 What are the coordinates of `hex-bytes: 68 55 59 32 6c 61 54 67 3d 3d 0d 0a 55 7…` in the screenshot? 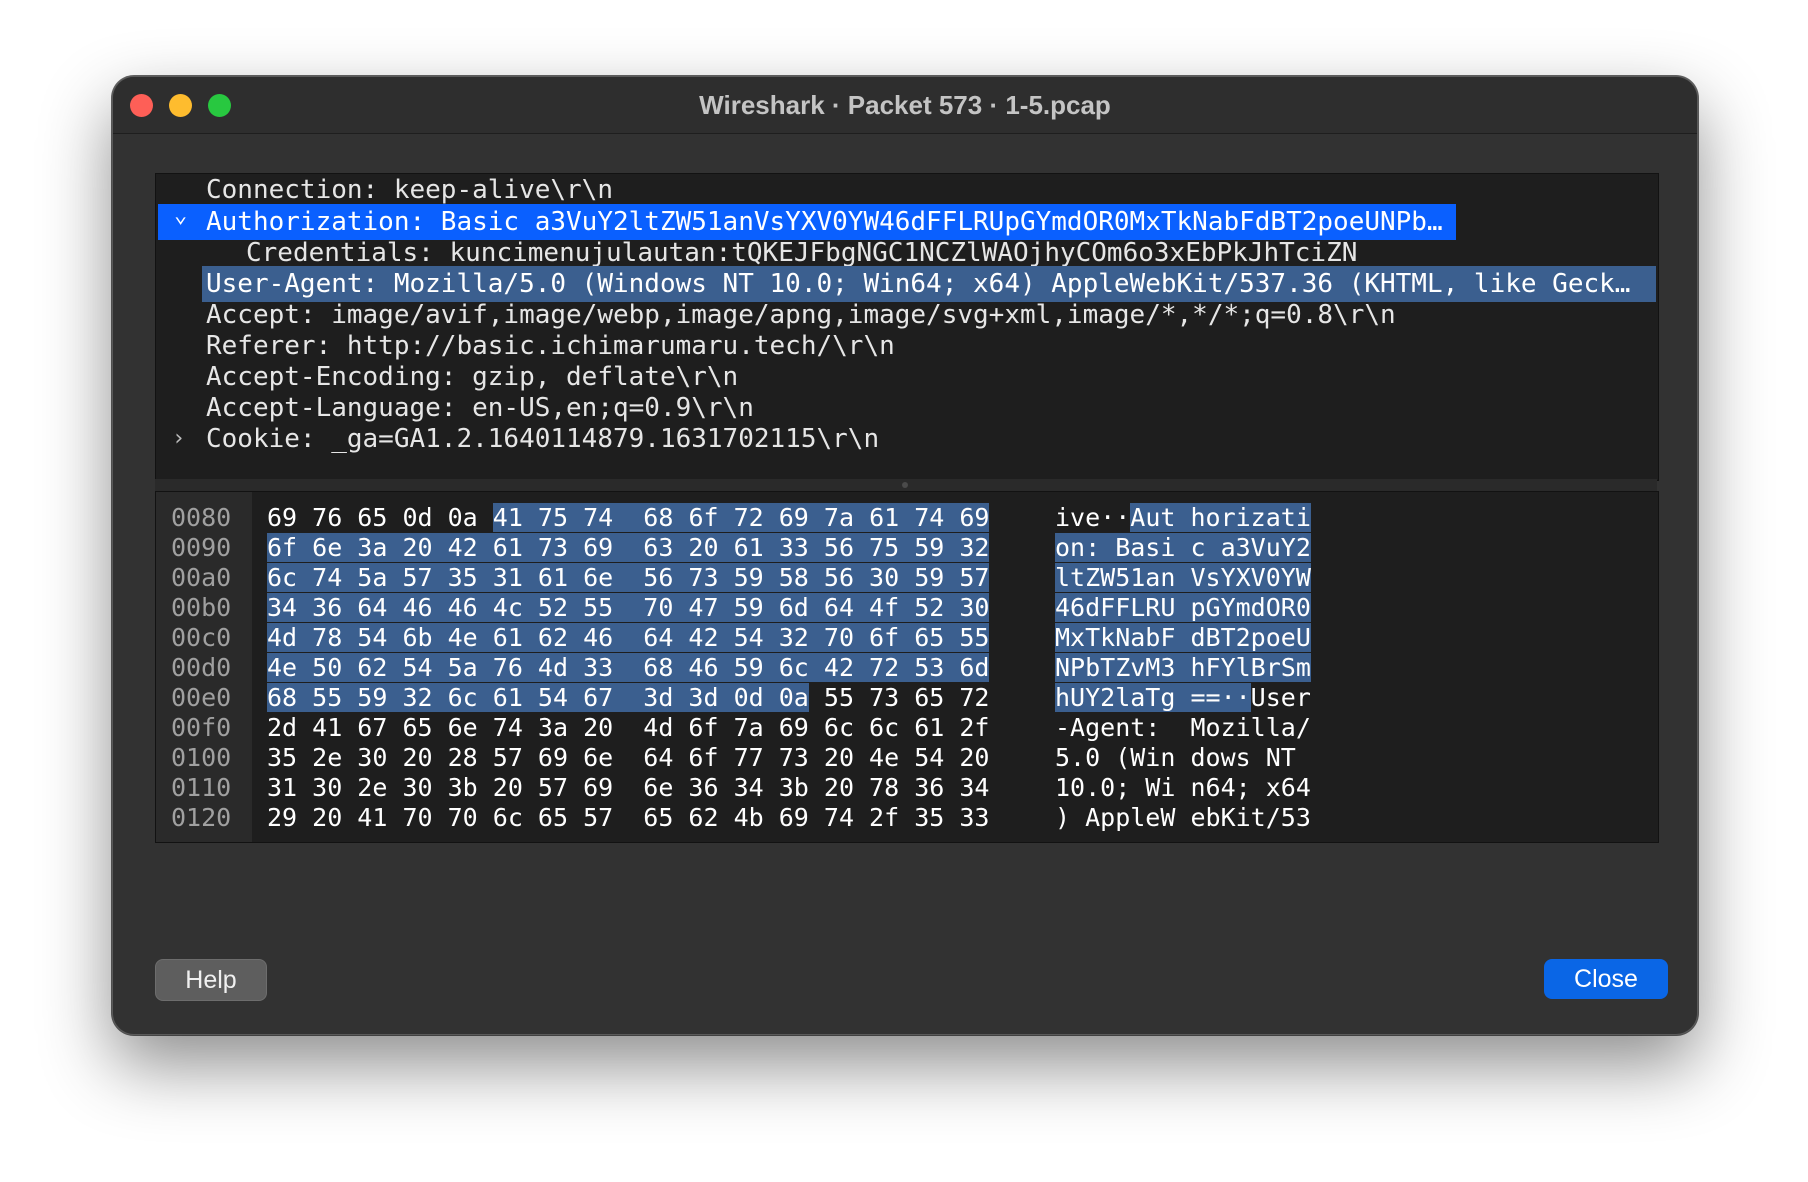 It's located at (628, 698).